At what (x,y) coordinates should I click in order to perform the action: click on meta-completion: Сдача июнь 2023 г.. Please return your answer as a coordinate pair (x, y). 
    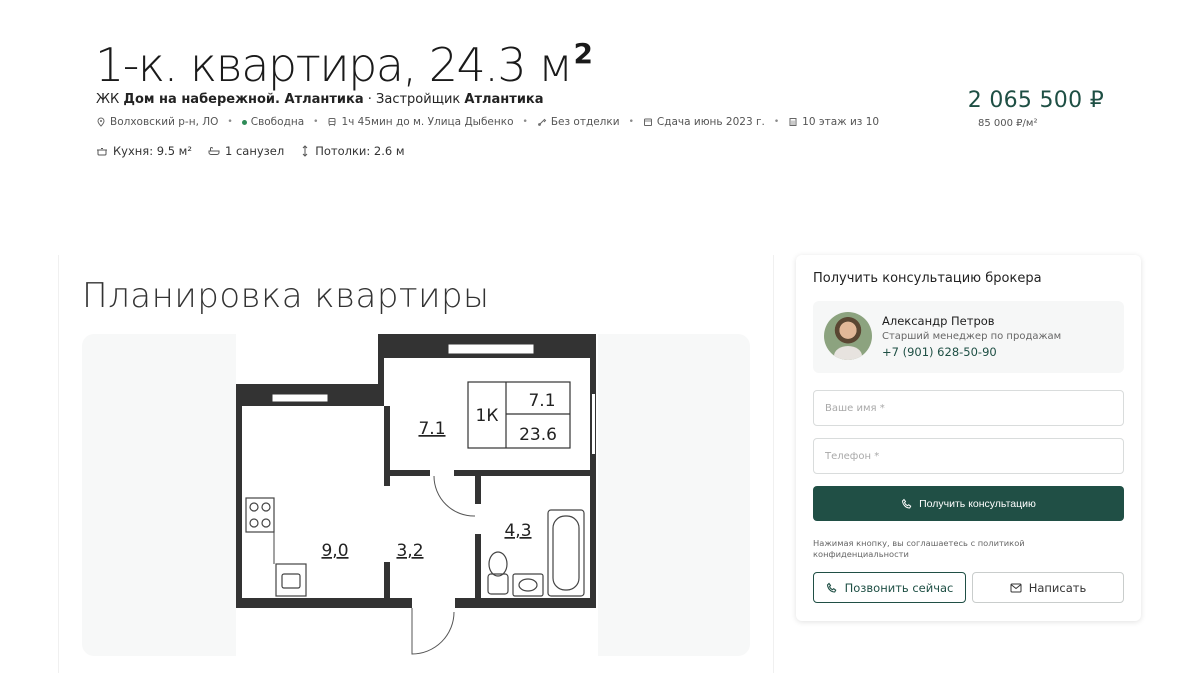
    Looking at the image, I should click on (704, 122).